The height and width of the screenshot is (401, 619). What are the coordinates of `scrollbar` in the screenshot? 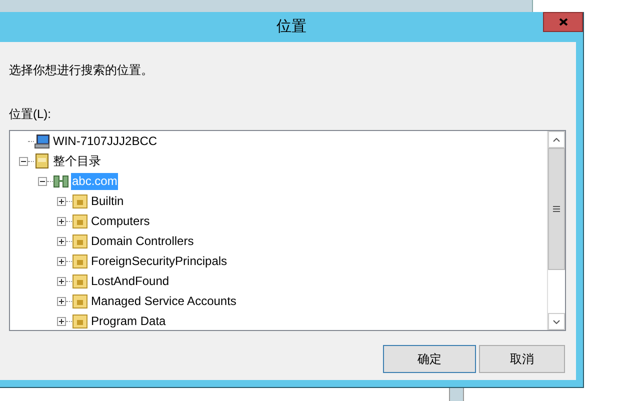 It's located at (556, 230).